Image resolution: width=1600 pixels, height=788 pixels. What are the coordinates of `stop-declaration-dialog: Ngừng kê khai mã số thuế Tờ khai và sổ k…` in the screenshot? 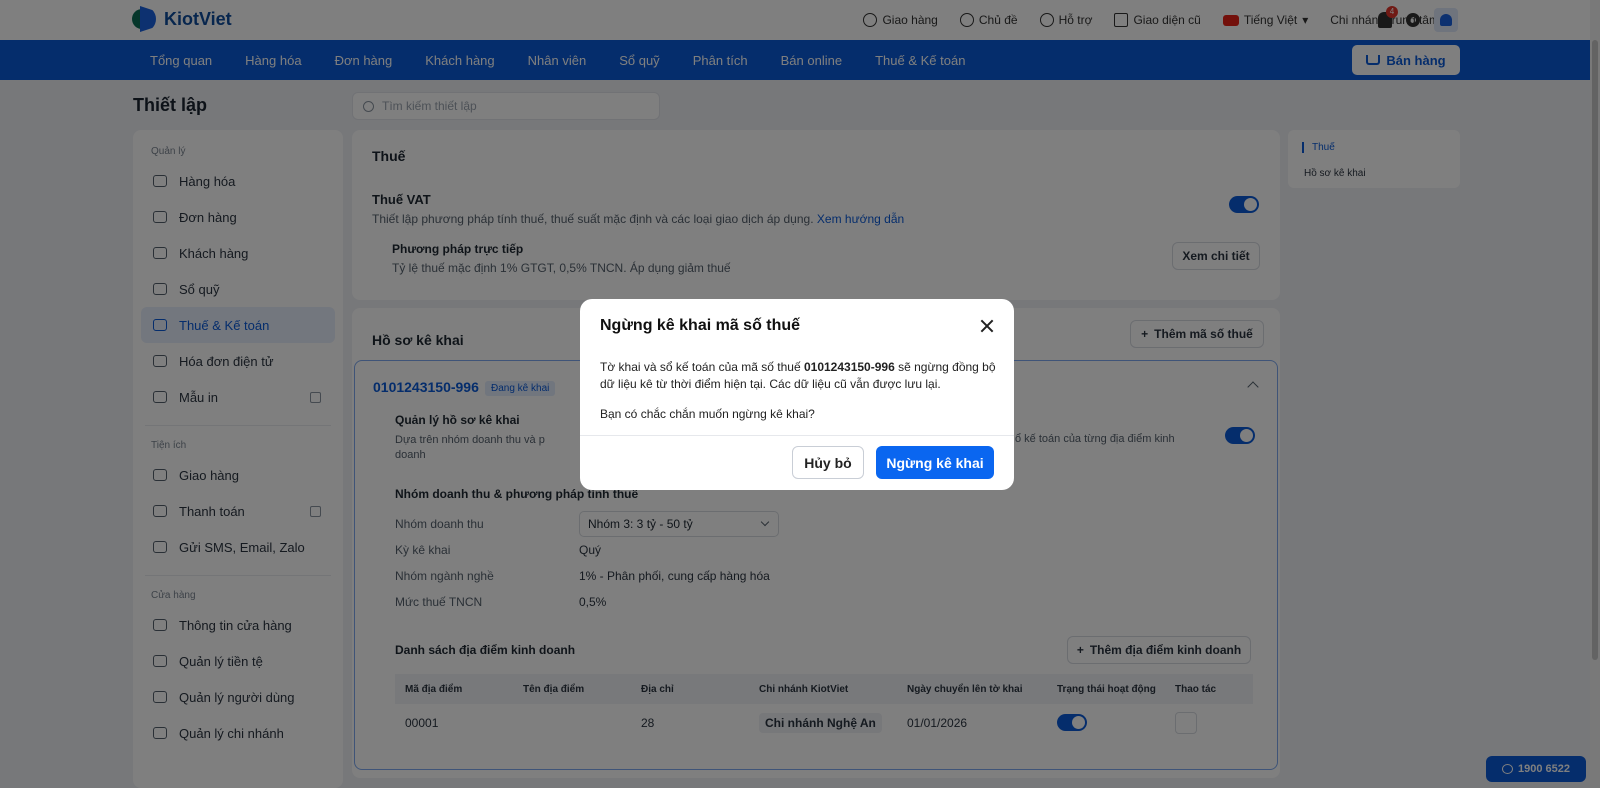 It's located at (797, 394).